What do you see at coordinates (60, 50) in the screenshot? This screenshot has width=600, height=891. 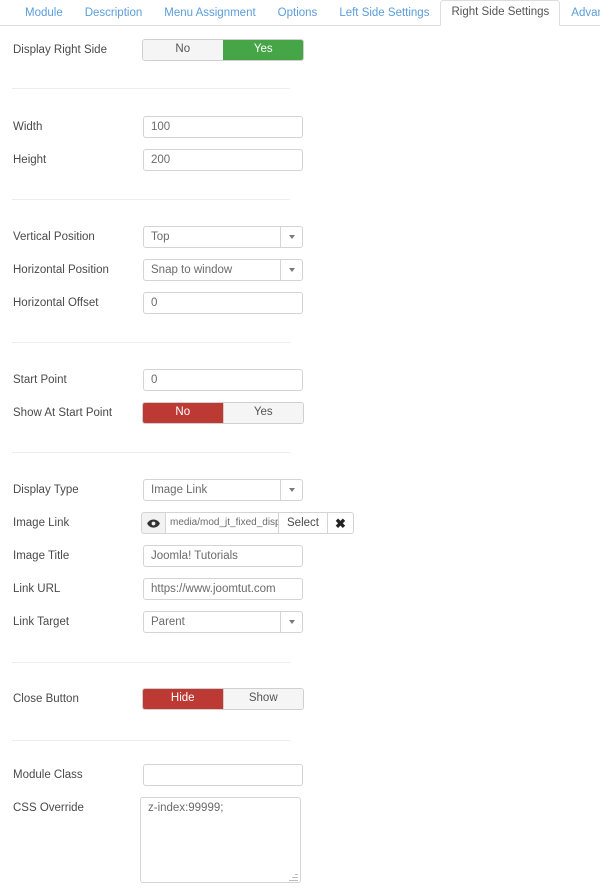 I see `label-display-right-side: Display Right Side` at bounding box center [60, 50].